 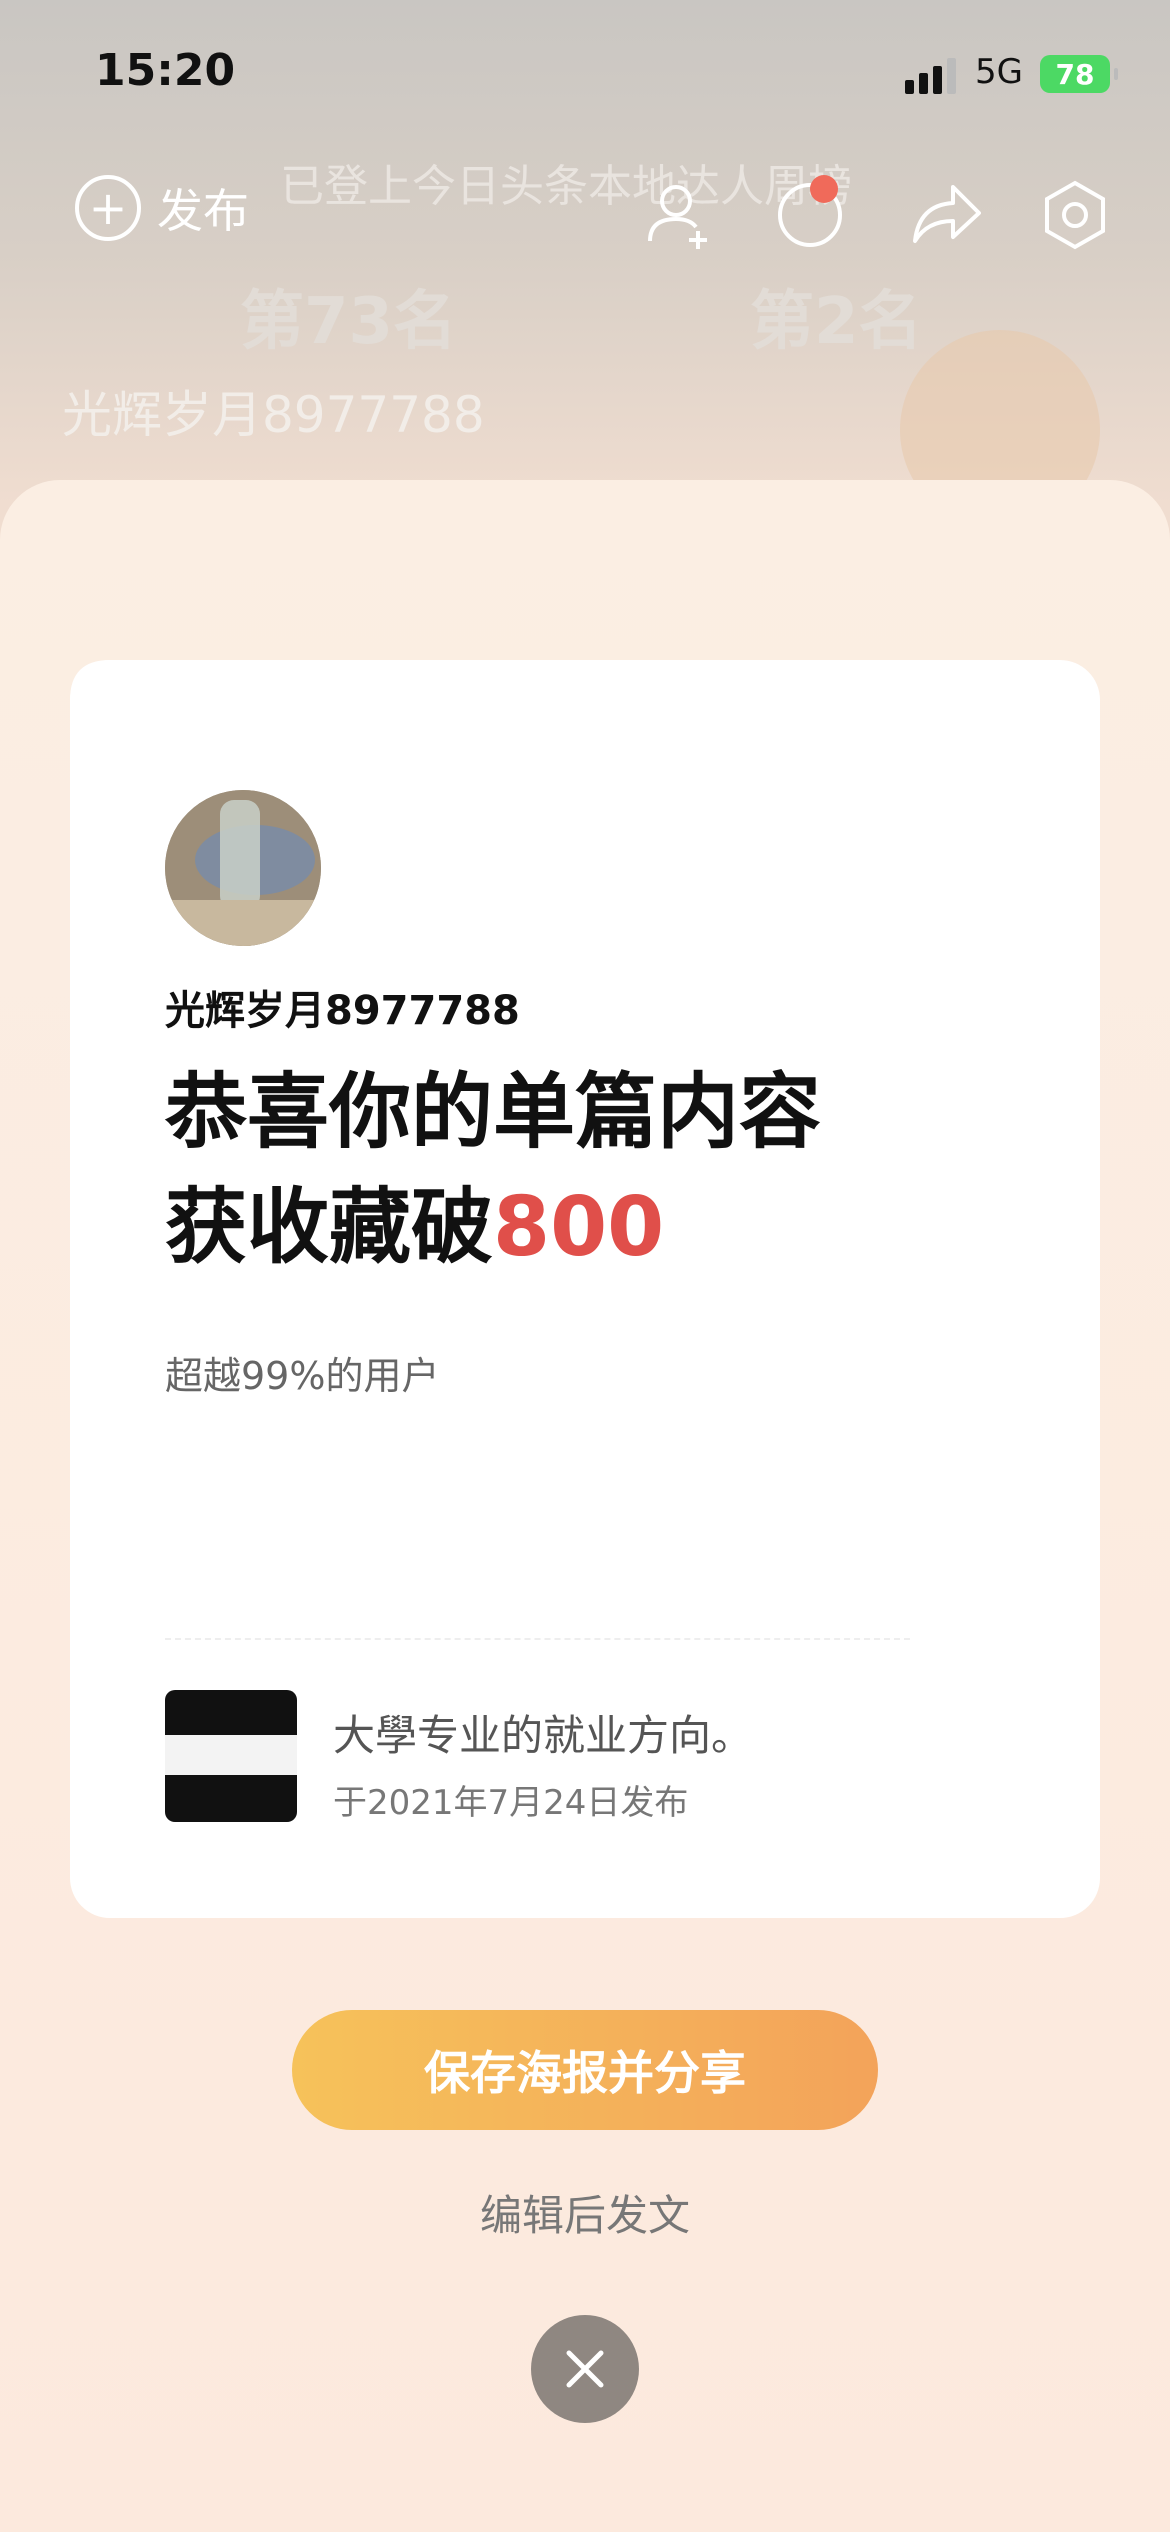 I want to click on article-thumbnail, so click(x=231, y=1756).